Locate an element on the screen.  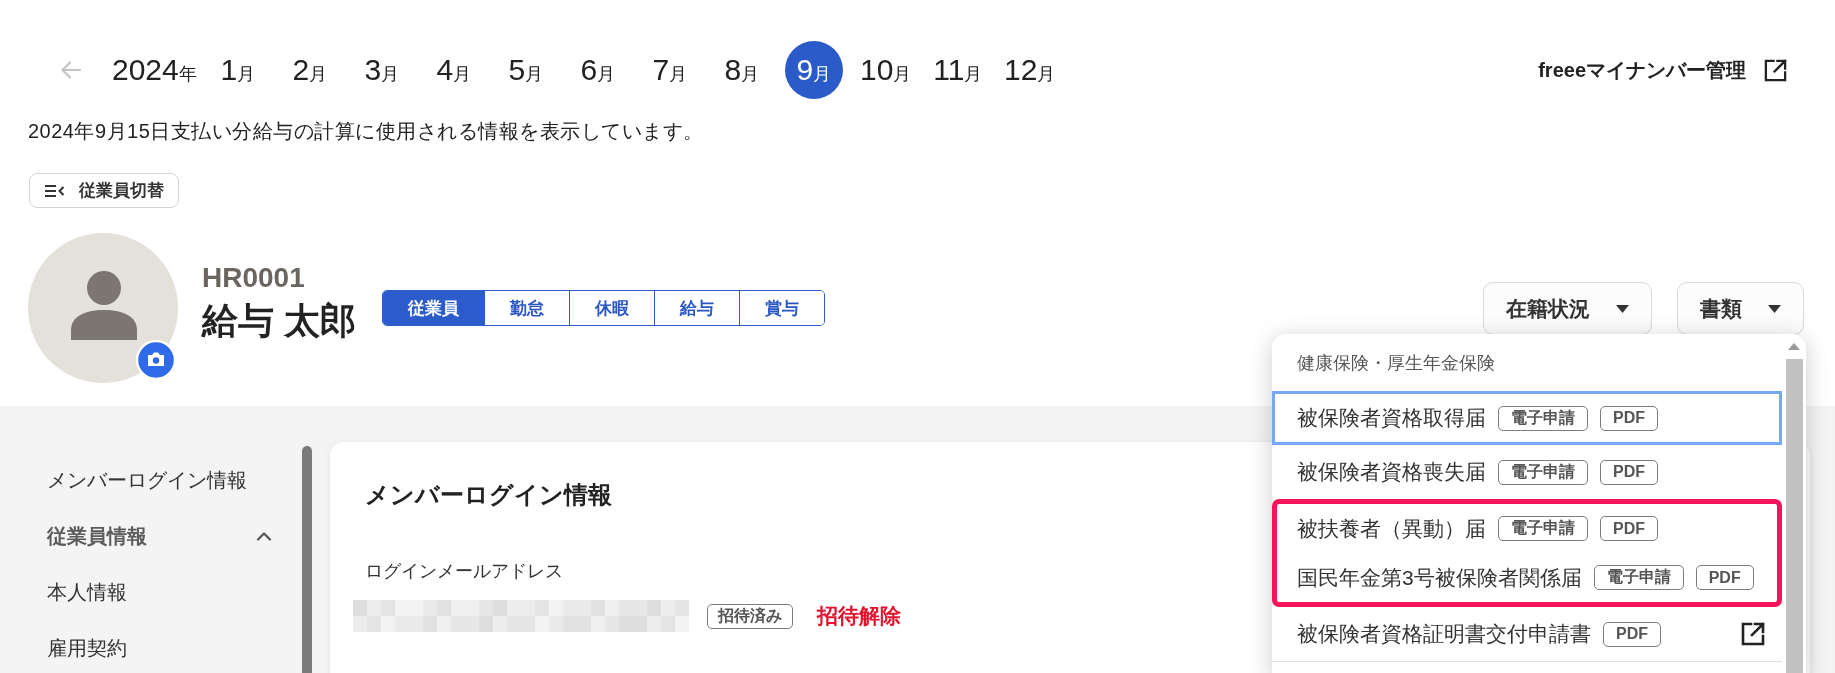
card-title: メンバーログイン情報 is located at coordinates (488, 495).